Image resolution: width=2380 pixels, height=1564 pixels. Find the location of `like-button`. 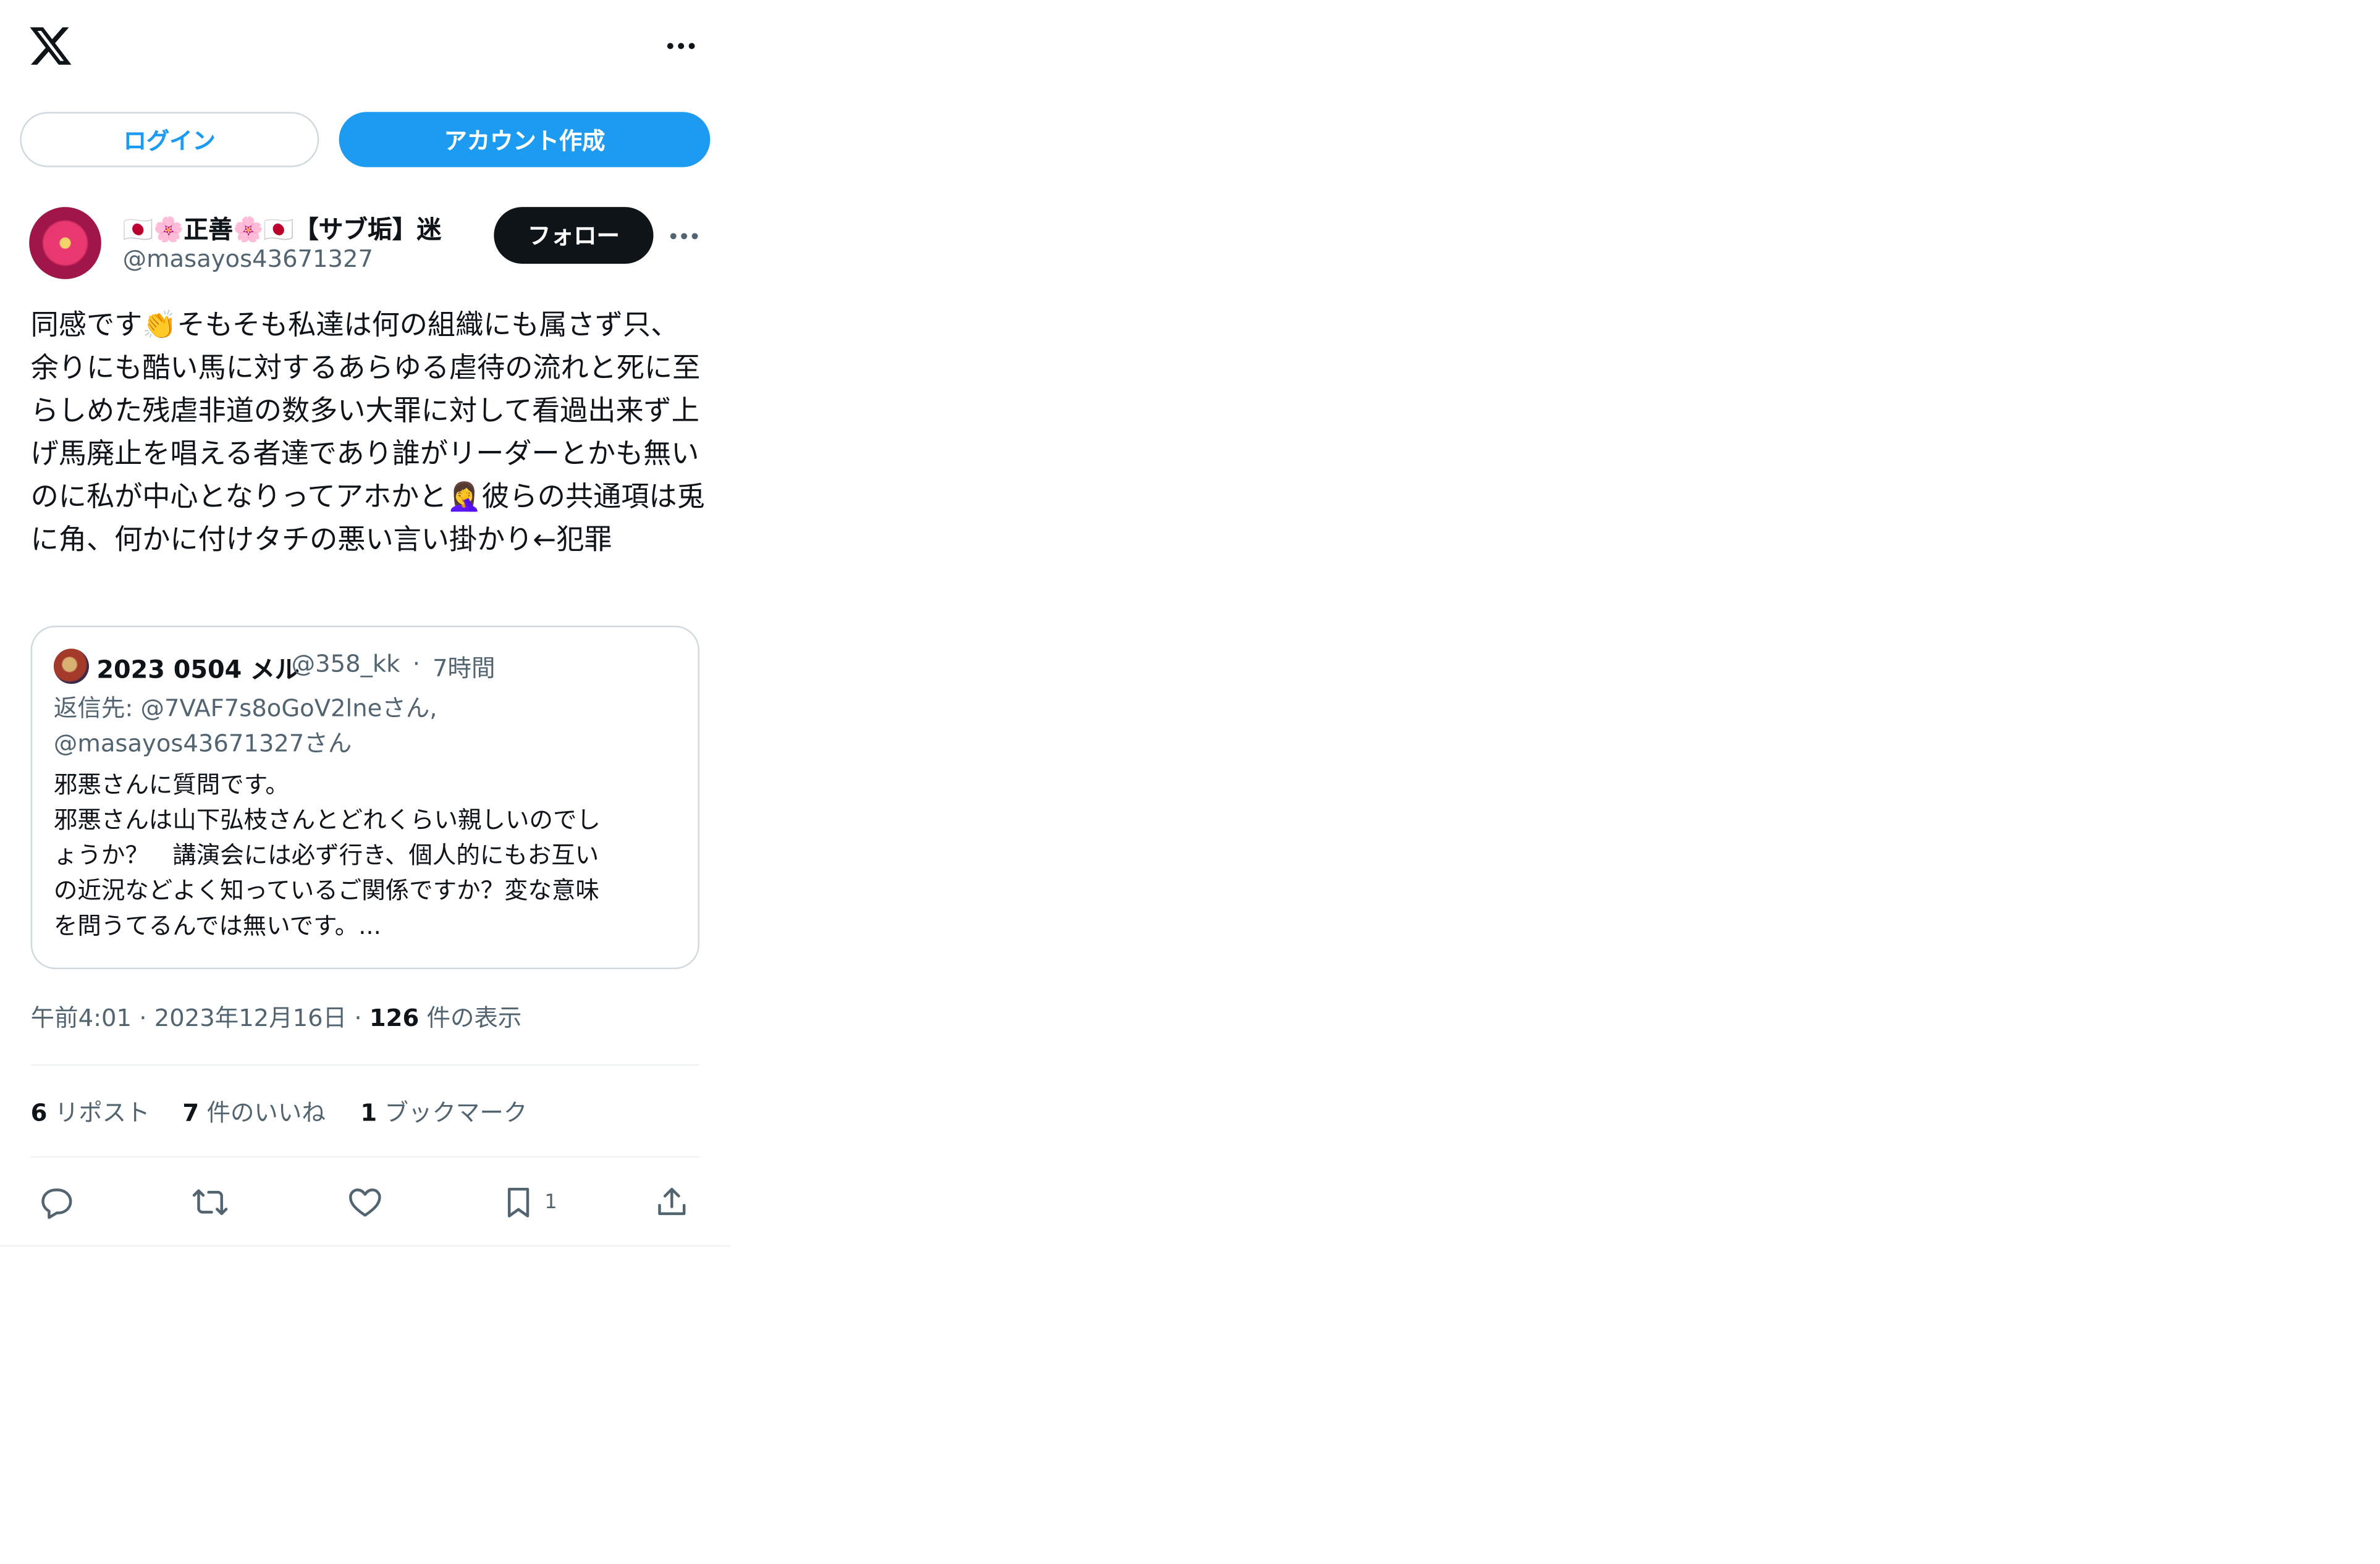

like-button is located at coordinates (365, 1202).